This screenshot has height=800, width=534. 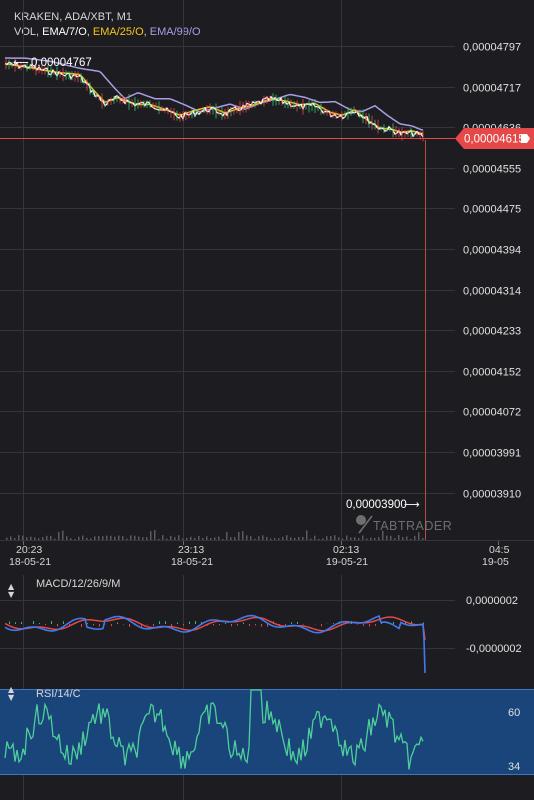 I want to click on tabtrader-watermark: TABTRADER, so click(x=404, y=524).